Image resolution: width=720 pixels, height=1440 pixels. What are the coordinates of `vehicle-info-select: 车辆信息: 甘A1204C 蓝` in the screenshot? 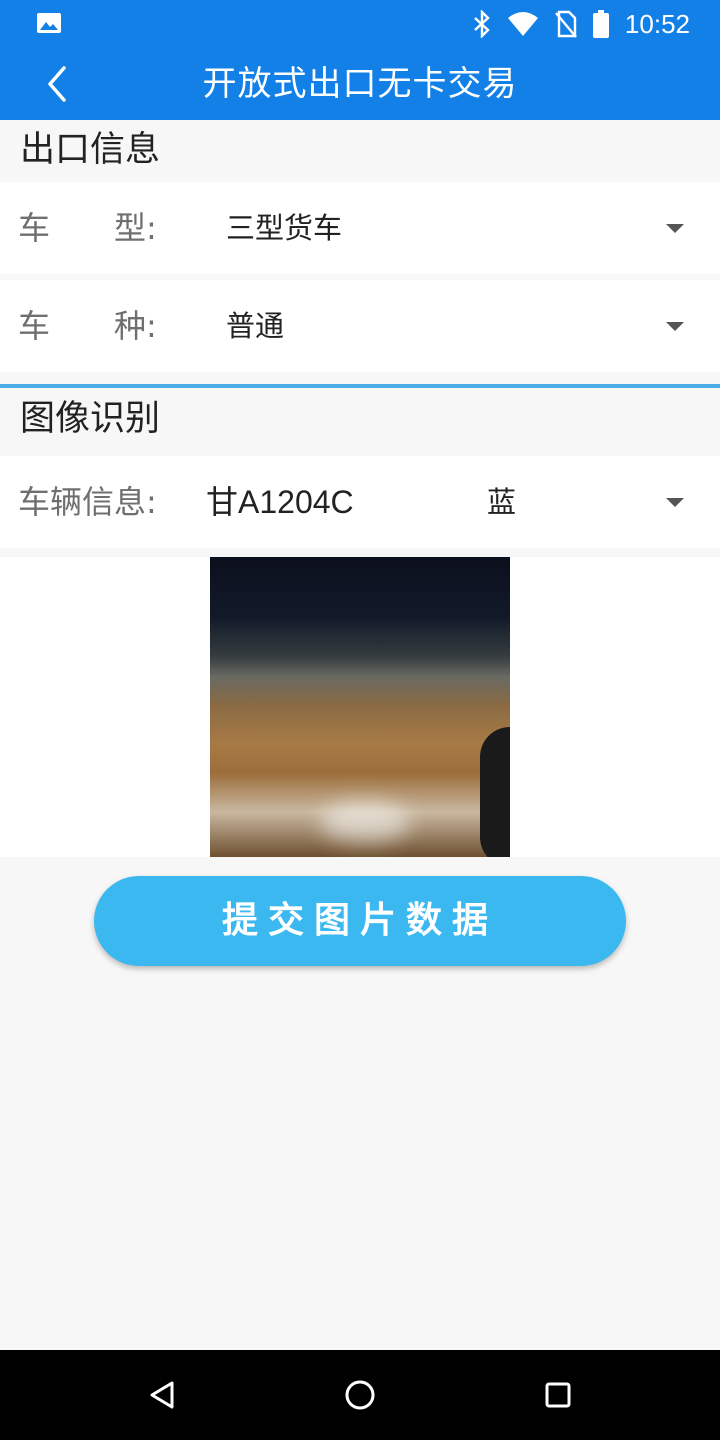 It's located at (360, 502).